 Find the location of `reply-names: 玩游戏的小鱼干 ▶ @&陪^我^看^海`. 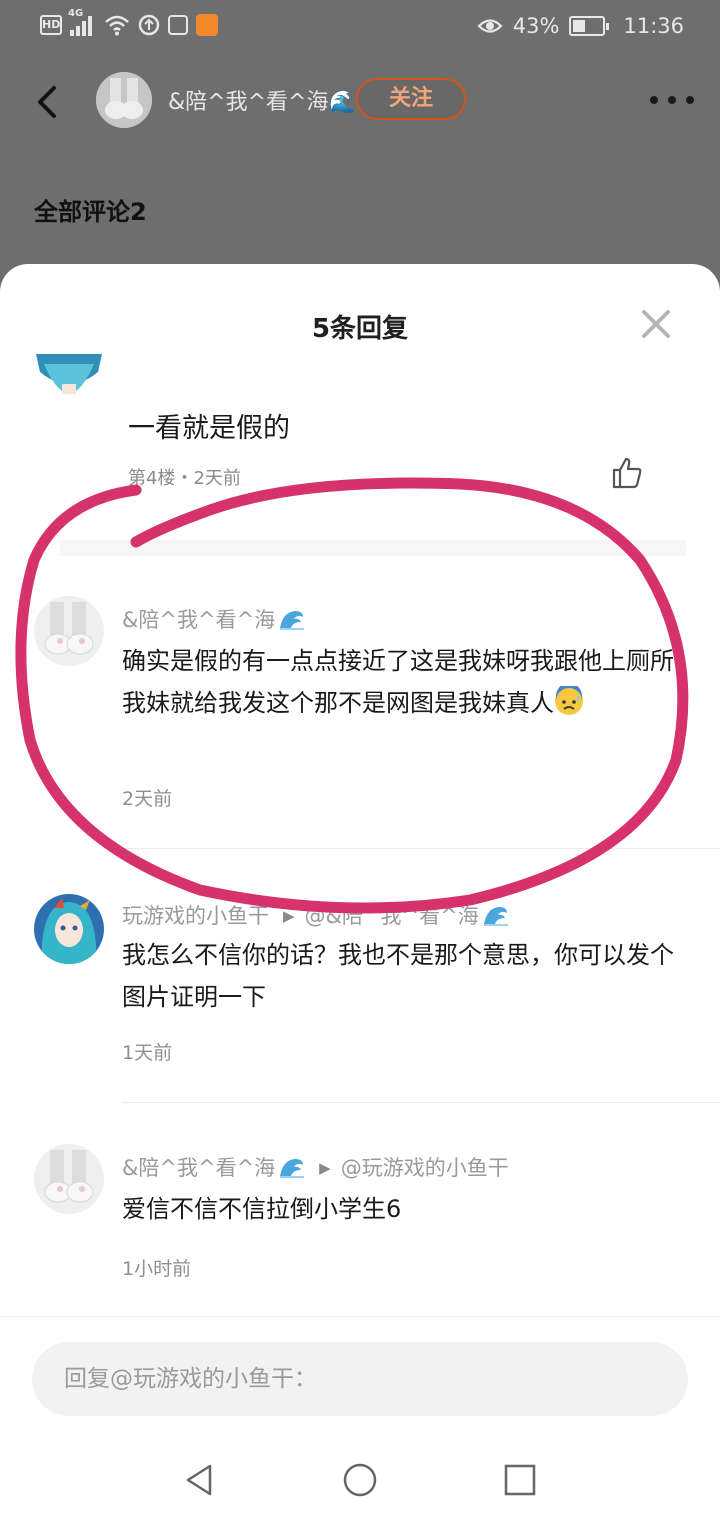

reply-names: 玩游戏的小鱼干 ▶ @&陪^我^看^海 is located at coordinates (315, 915).